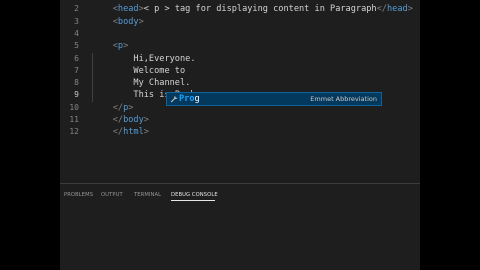  I want to click on code-content: </html>, so click(120, 132).